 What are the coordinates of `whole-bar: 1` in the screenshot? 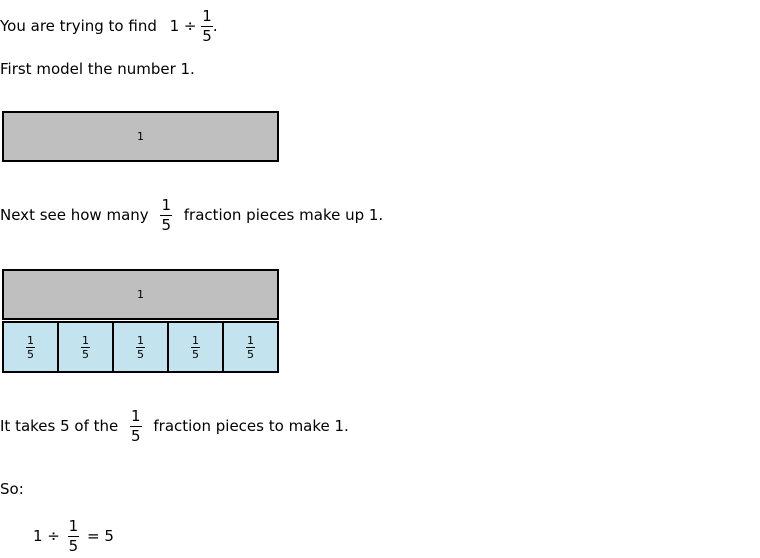 It's located at (140, 136).